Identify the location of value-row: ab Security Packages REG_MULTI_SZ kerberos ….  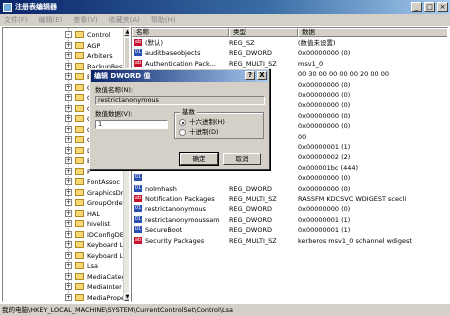
(289, 241).